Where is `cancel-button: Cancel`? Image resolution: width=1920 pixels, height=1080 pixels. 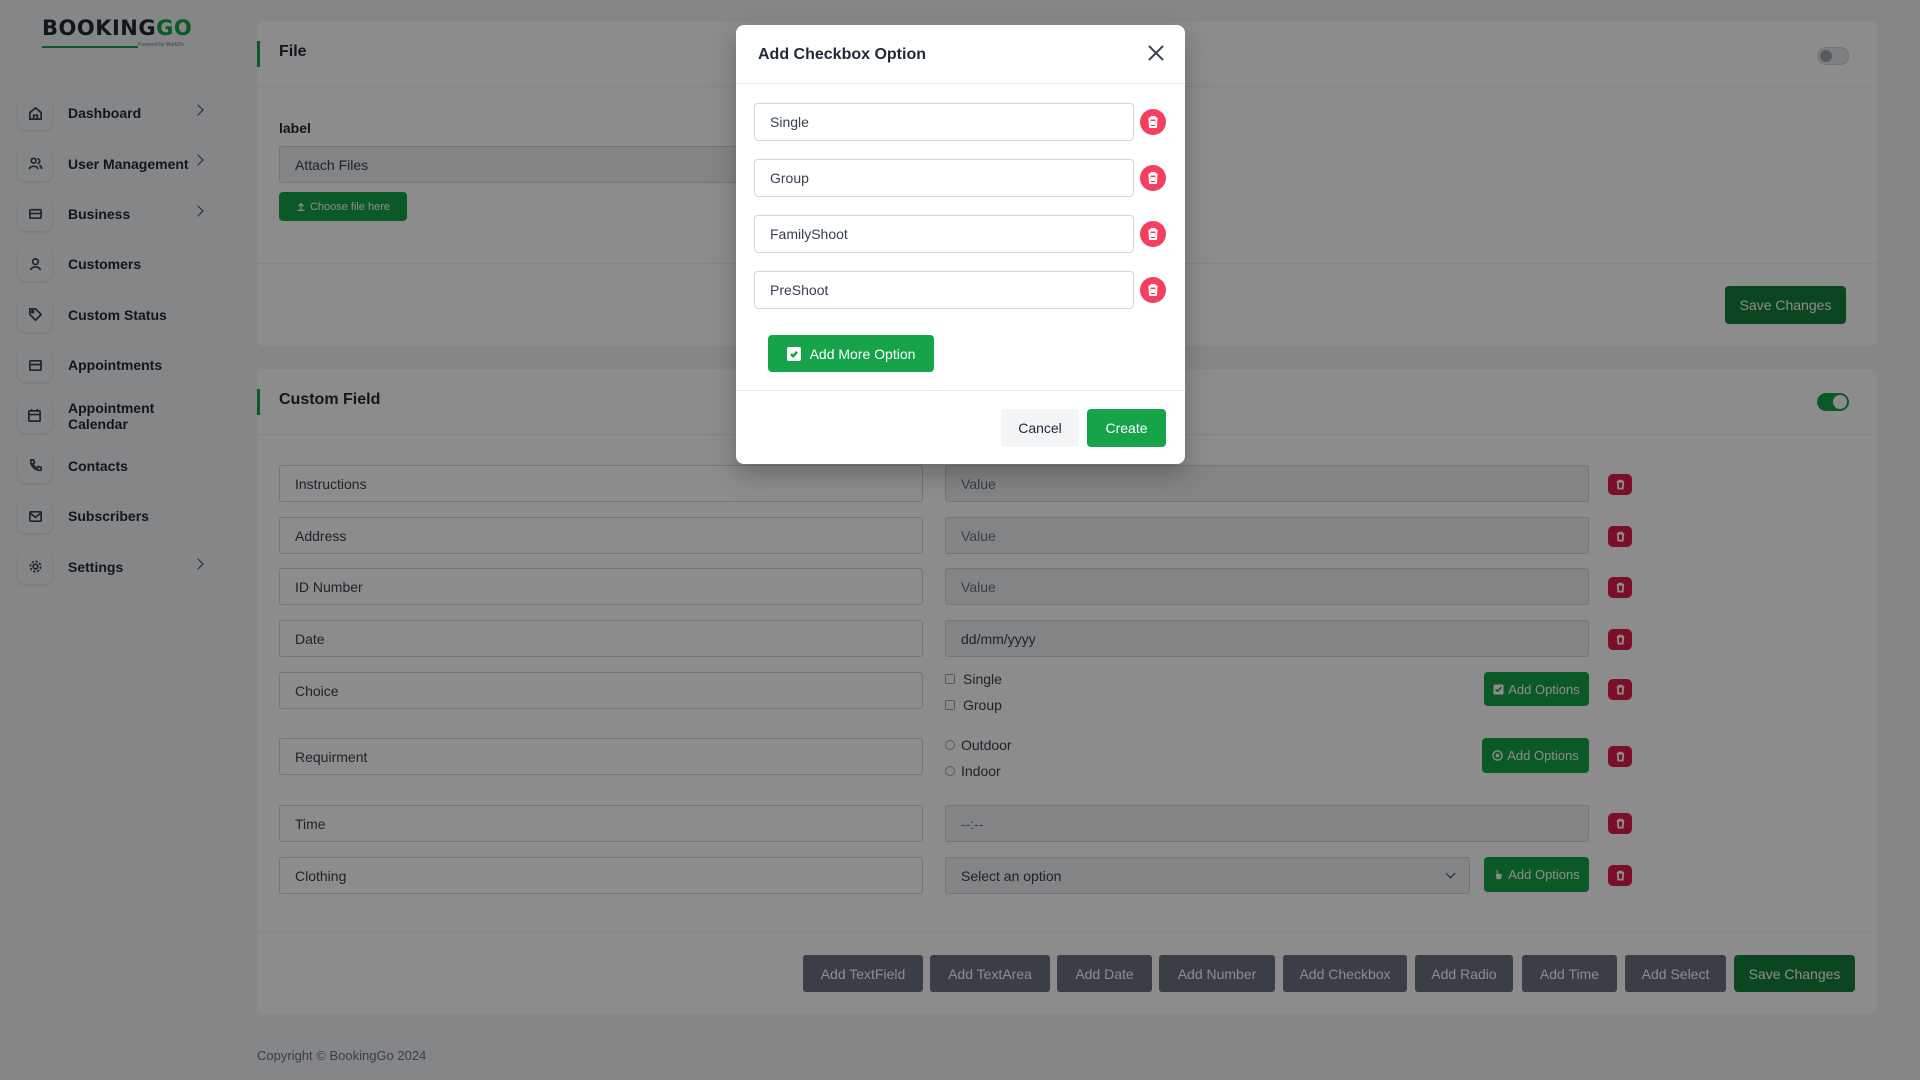 cancel-button: Cancel is located at coordinates (1040, 428).